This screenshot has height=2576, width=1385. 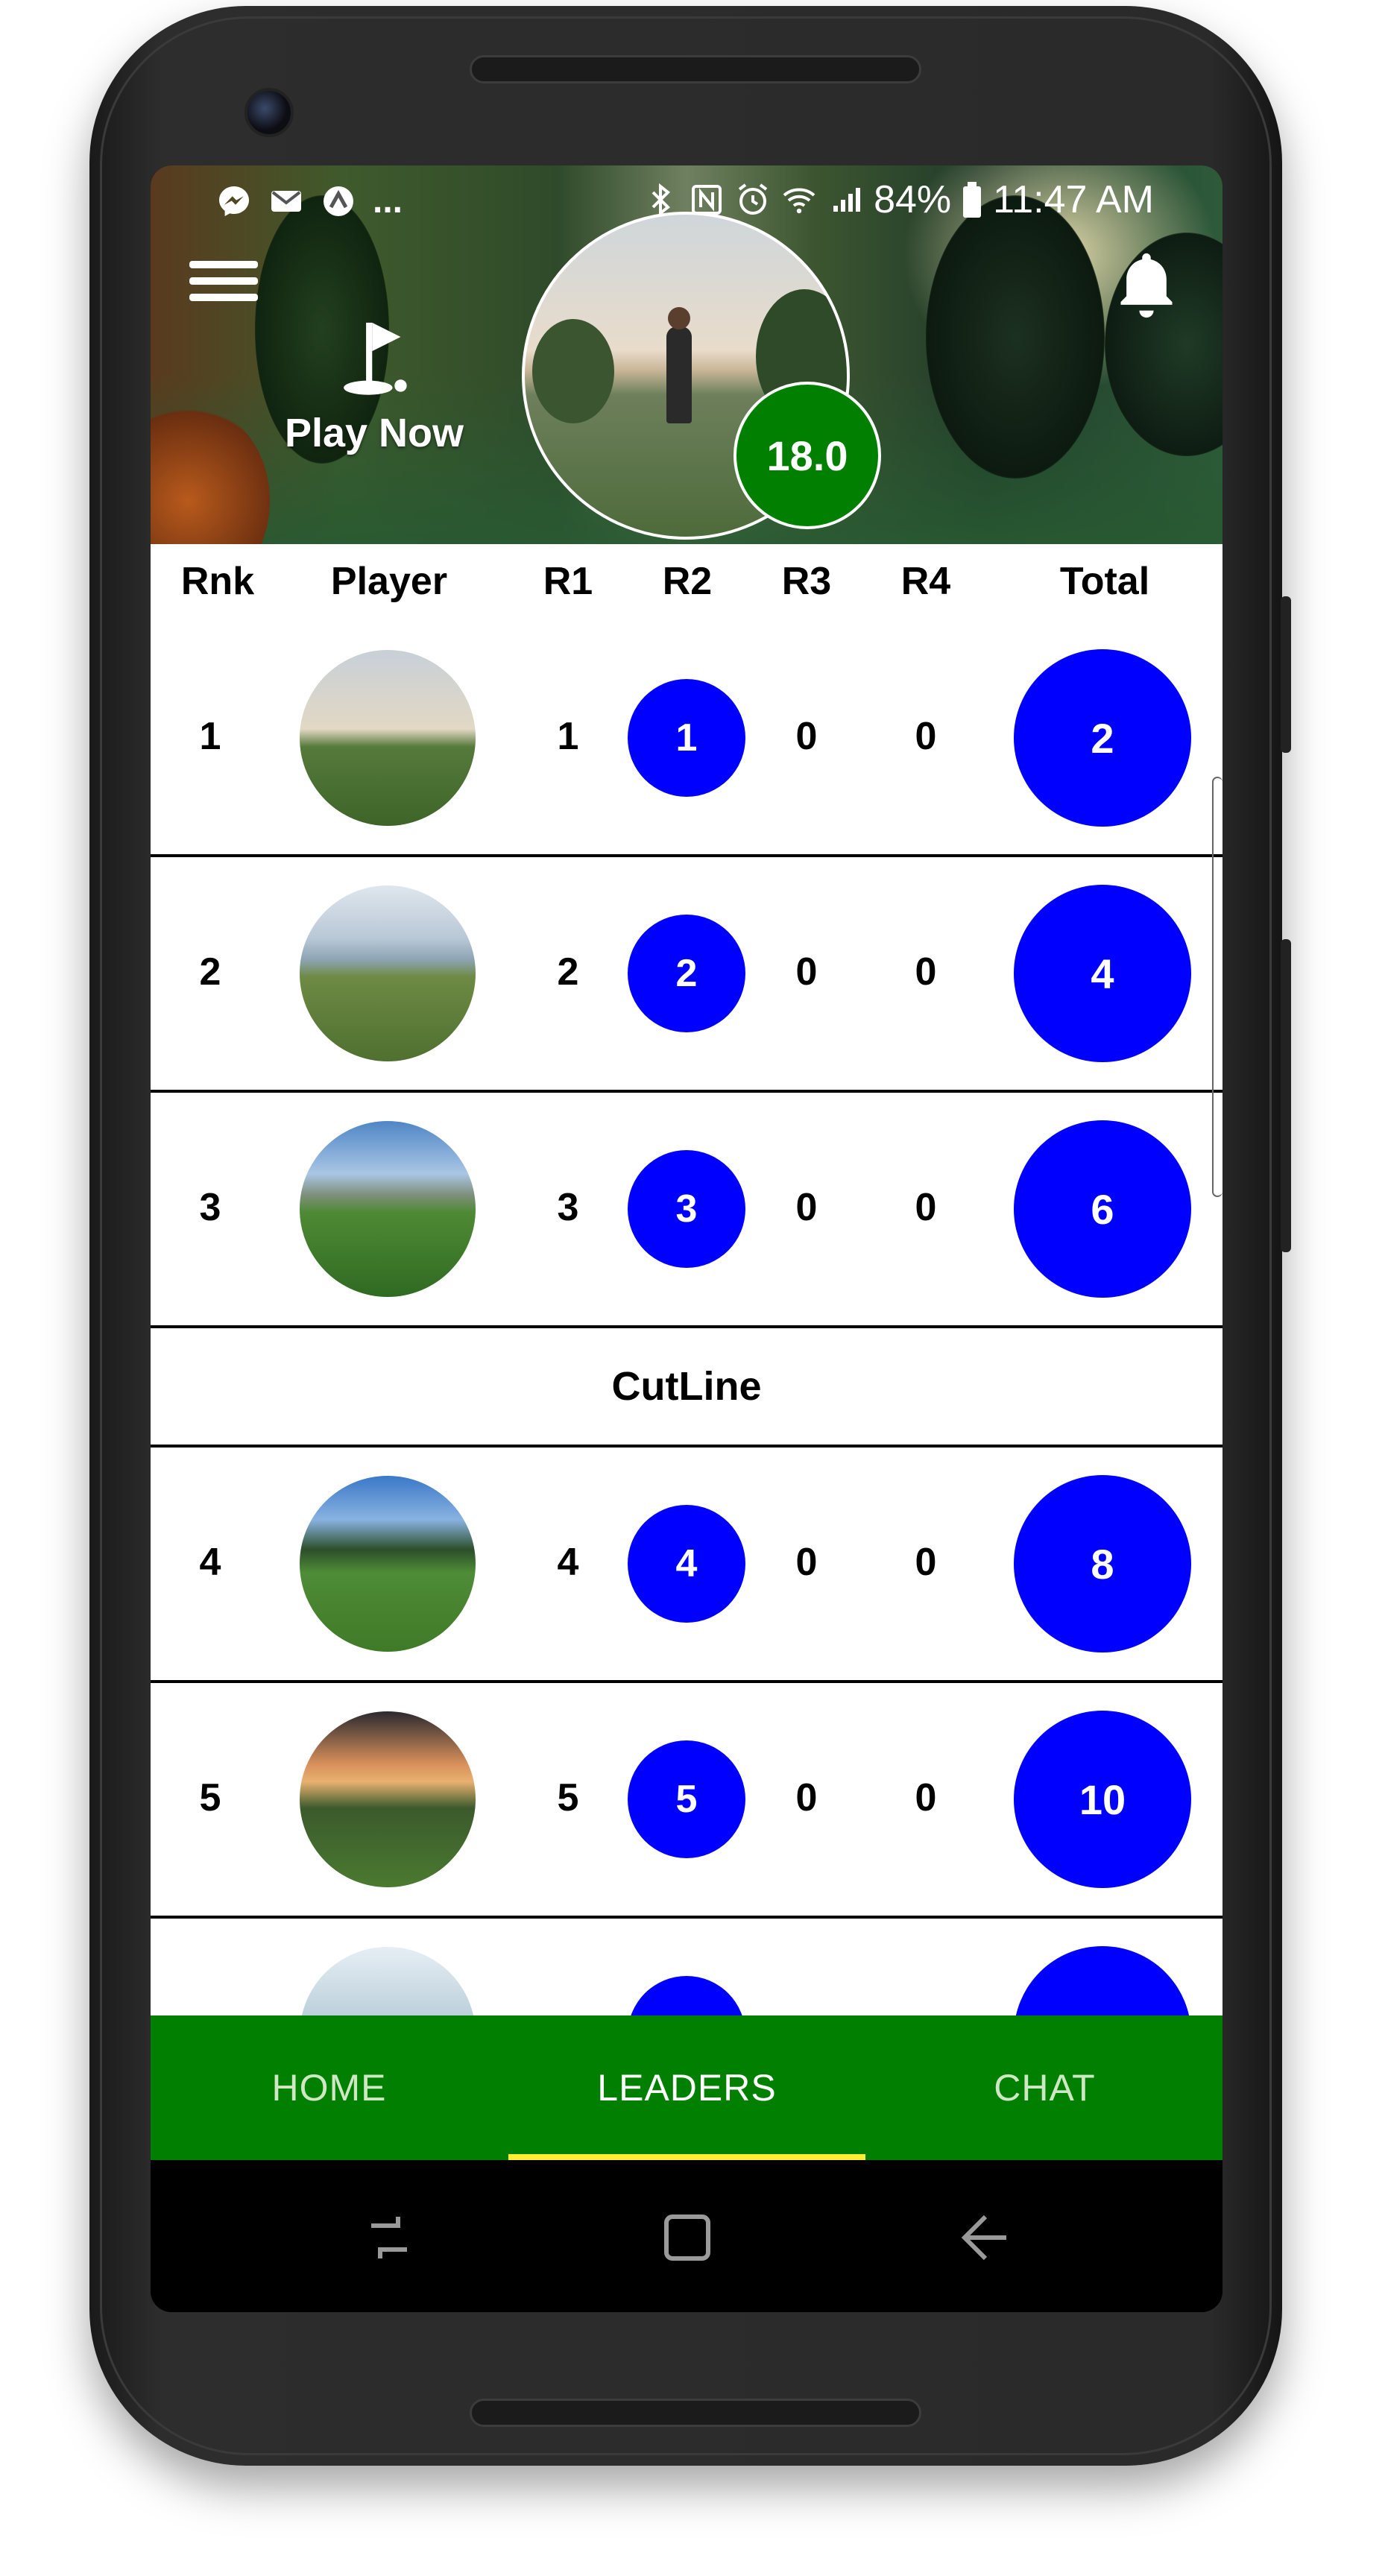 What do you see at coordinates (847, 200) in the screenshot?
I see `signal-icon` at bounding box center [847, 200].